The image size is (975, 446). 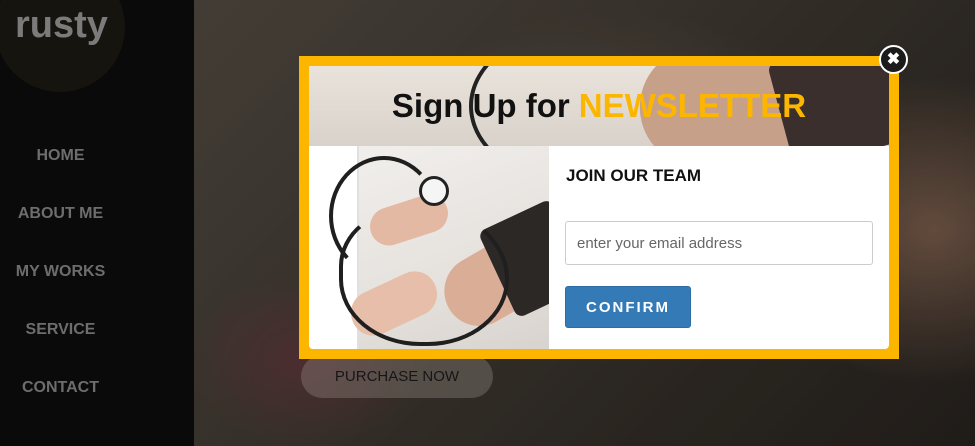 I want to click on modal-title-accent: NEWSLETTER, so click(x=692, y=105).